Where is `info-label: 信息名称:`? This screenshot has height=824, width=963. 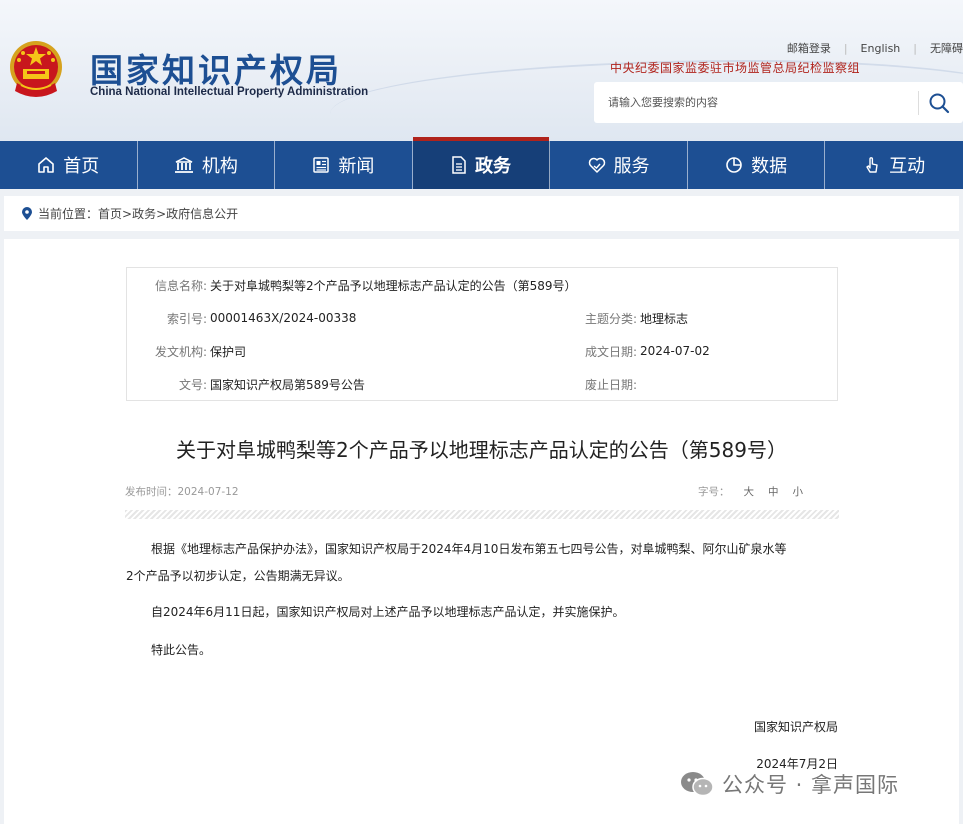
info-label: 信息名称: is located at coordinates (180, 285).